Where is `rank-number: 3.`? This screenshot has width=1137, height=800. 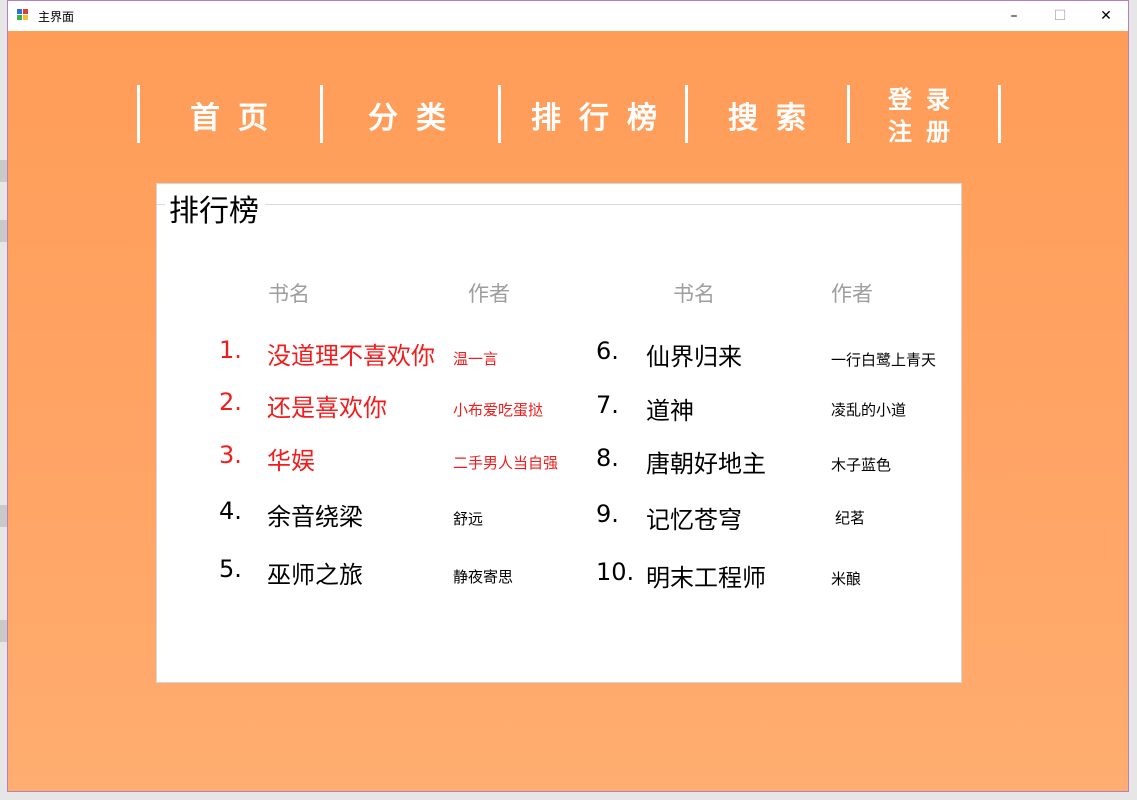
rank-number: 3. is located at coordinates (230, 455).